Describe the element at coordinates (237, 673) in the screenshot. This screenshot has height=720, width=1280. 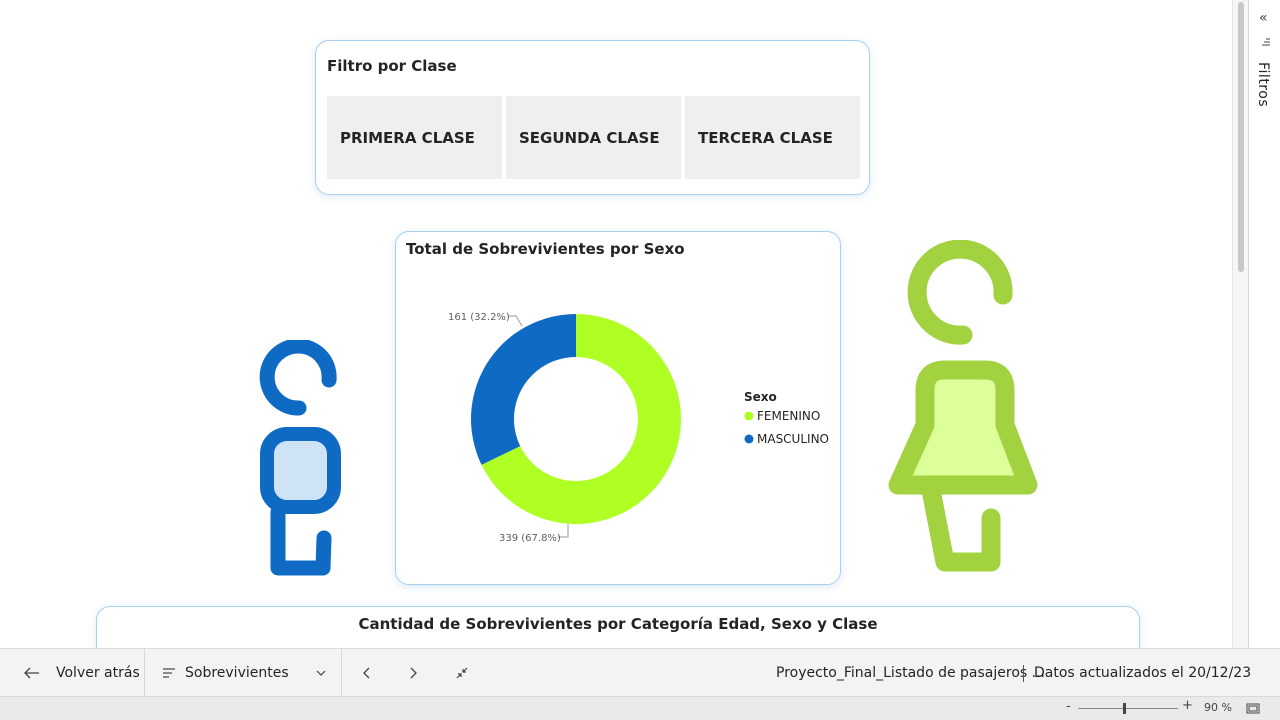
I see `page-selector-label: Sobrevivientes` at that location.